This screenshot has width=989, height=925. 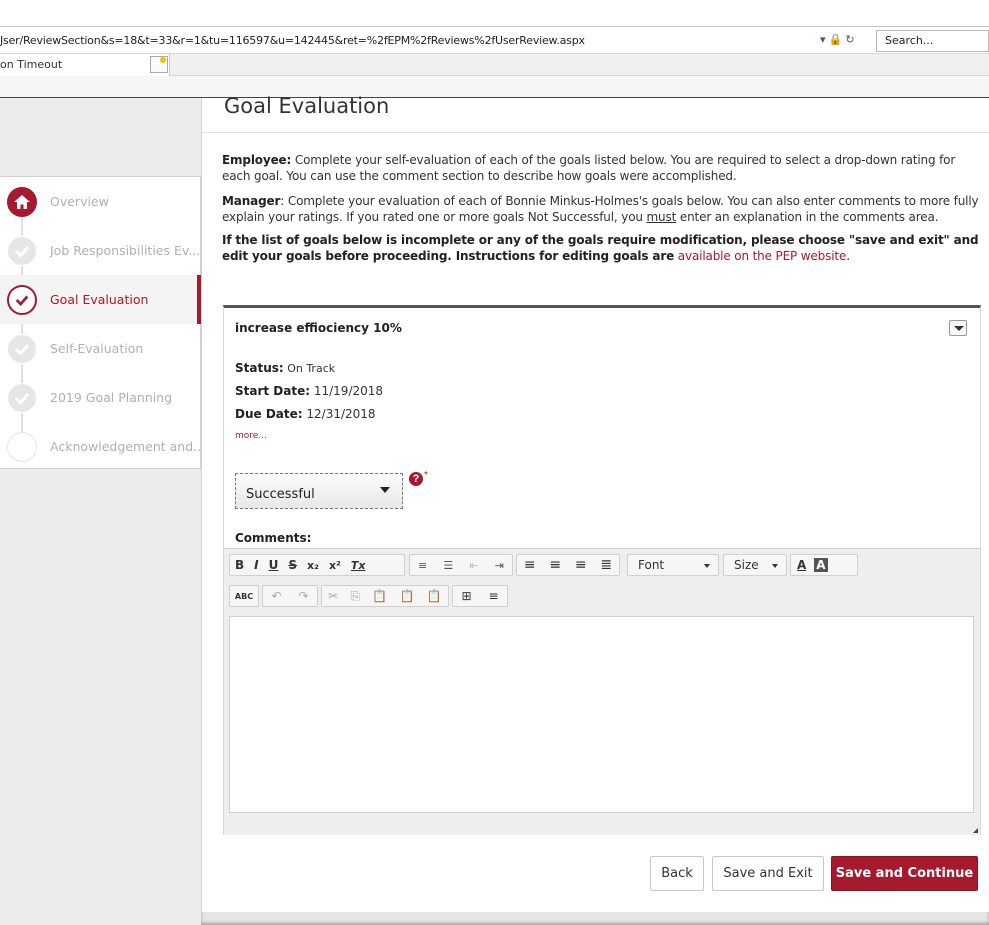 What do you see at coordinates (319, 491) in the screenshot?
I see `rating-select: Successful` at bounding box center [319, 491].